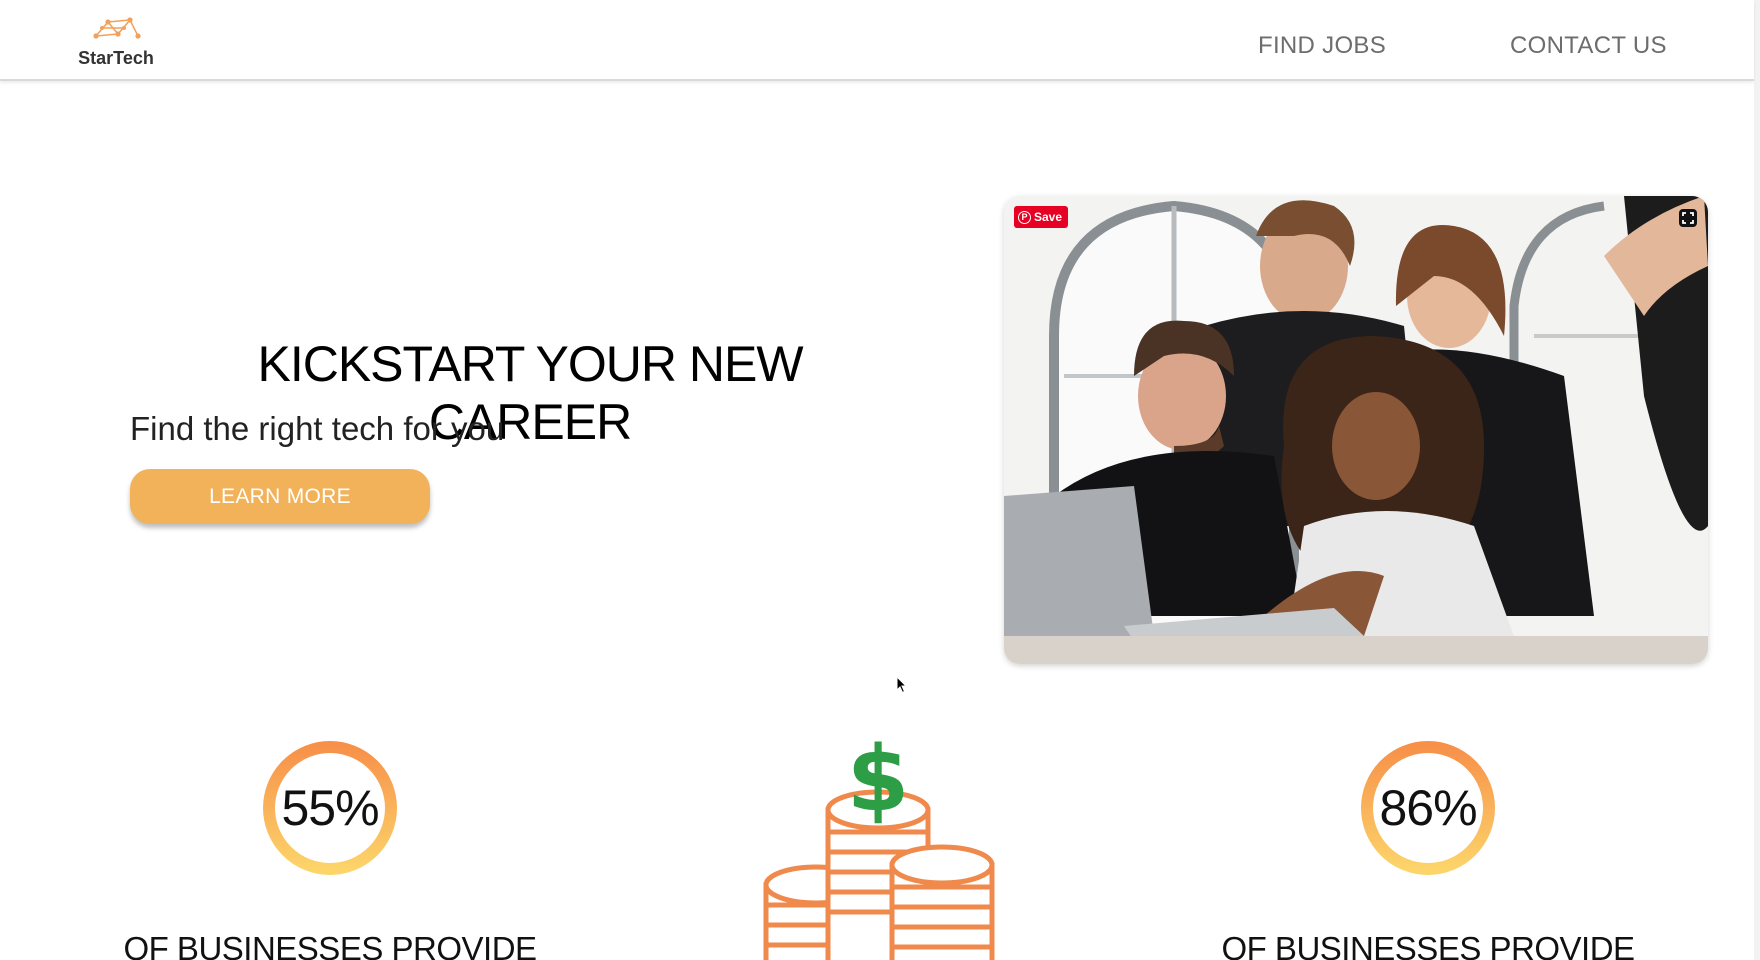  What do you see at coordinates (1048, 217) in the screenshot?
I see `pin-save-label: Save` at bounding box center [1048, 217].